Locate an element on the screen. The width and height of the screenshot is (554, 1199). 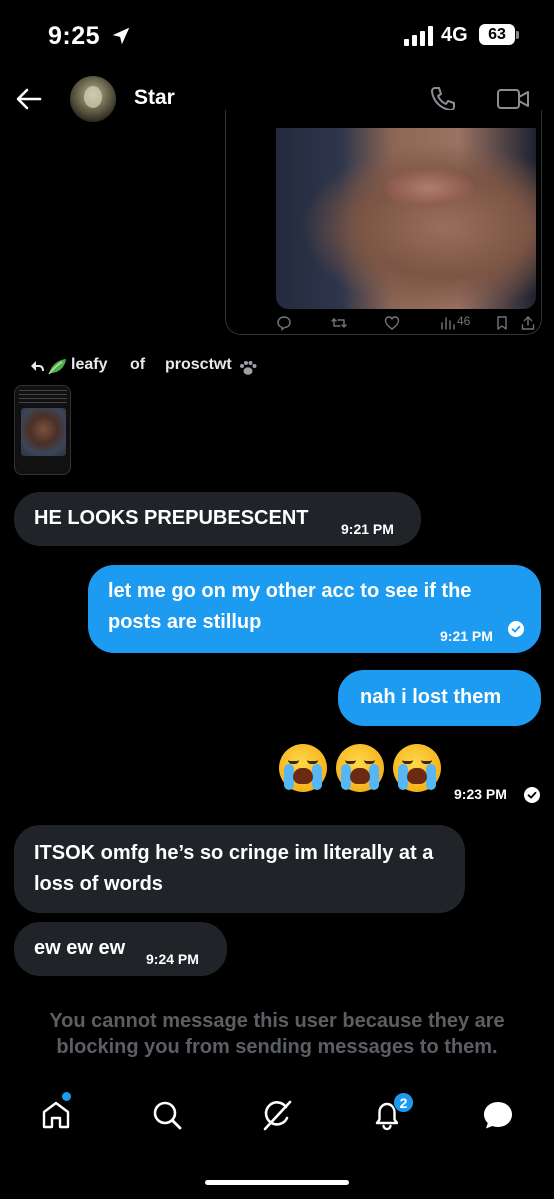
message-text: nah i lost them is located at coordinates (431, 697).